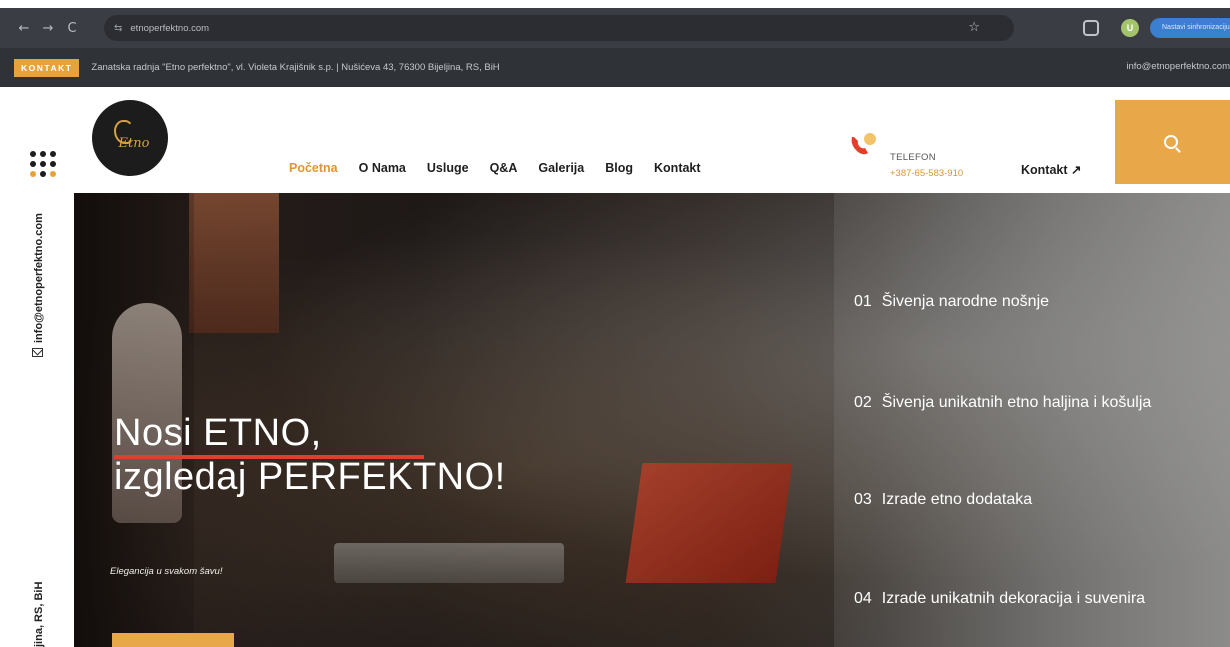 This screenshot has height=647, width=1230. I want to click on nav-qa: Q&A, so click(504, 168).